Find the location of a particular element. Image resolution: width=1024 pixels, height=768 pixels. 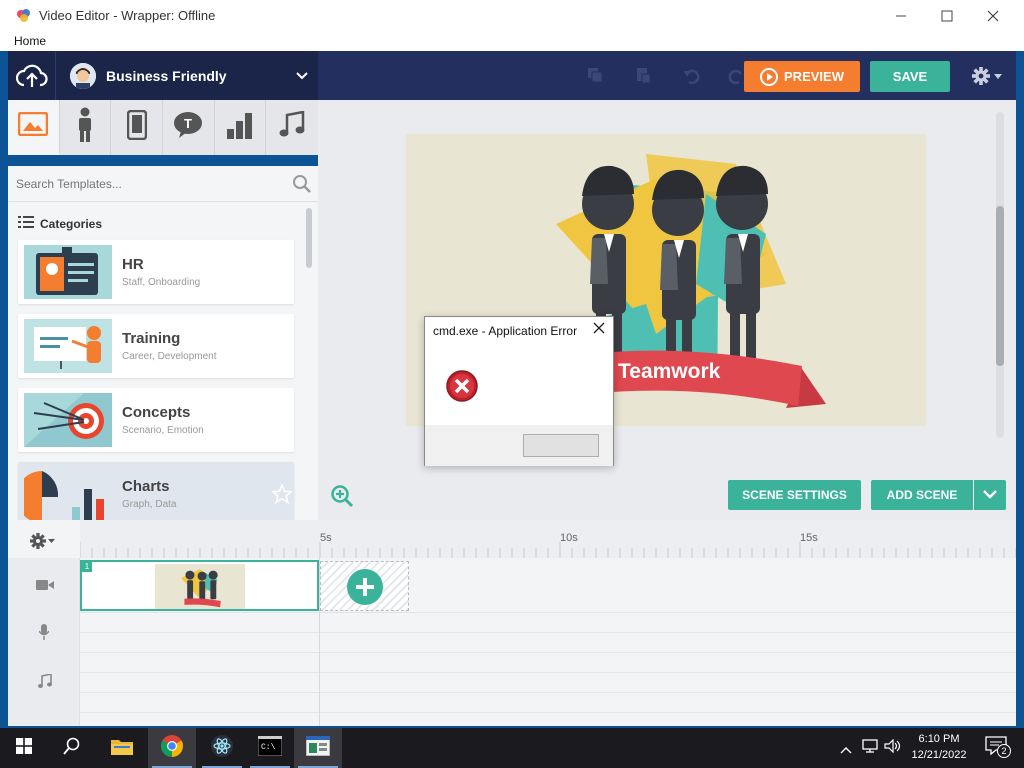

timeline-ruler is located at coordinates (548, 539).